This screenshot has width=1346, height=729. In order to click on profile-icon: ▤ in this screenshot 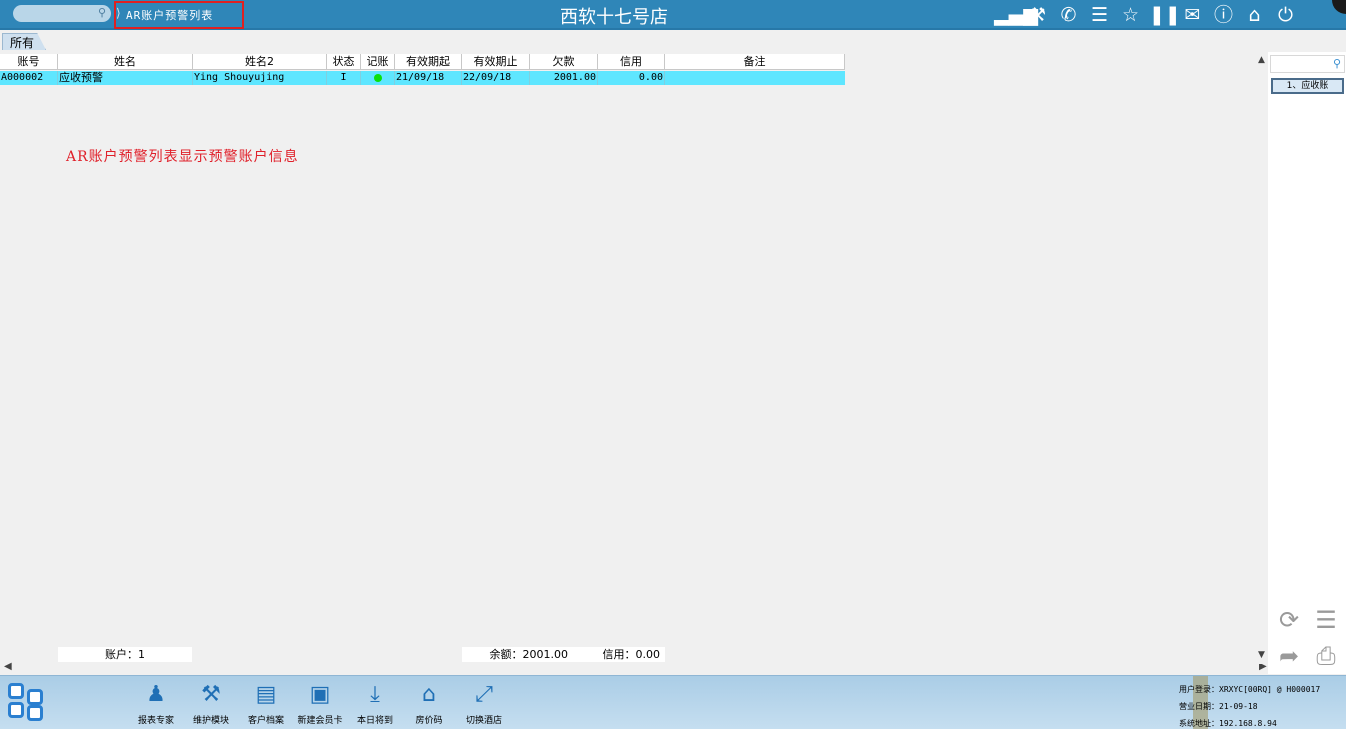, I will do `click(266, 694)`.